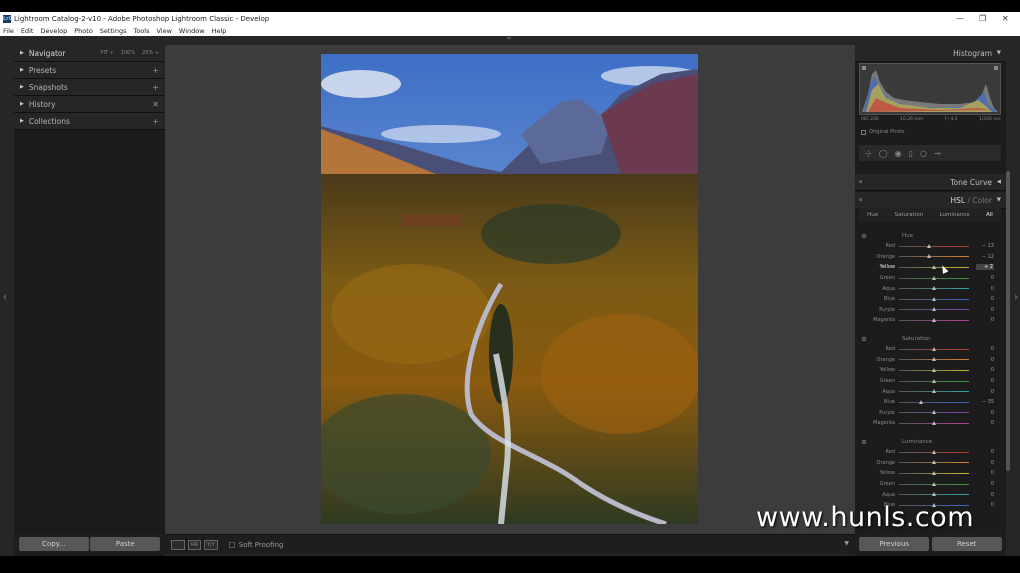 This screenshot has width=1020, height=573. I want to click on loupe-view-icon, so click(178, 544).